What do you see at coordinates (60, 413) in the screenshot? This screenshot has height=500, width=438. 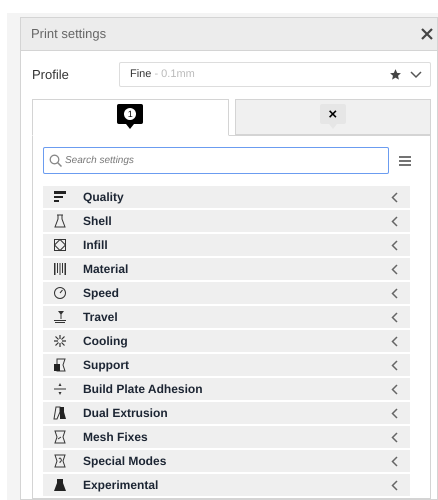 I see `dual-flask-icon` at bounding box center [60, 413].